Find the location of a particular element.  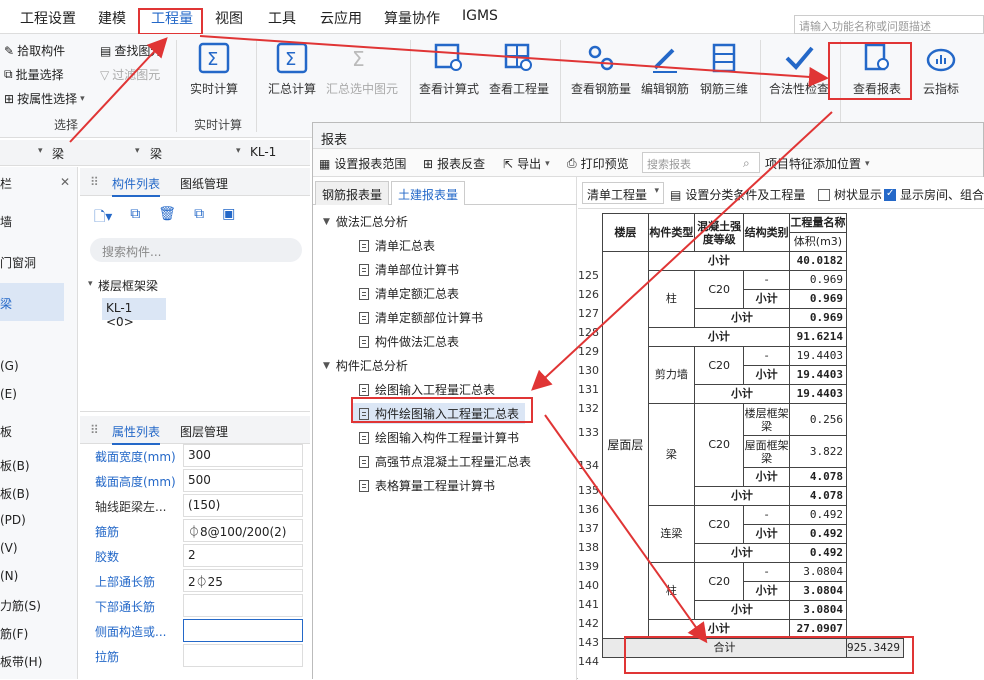

close-icon: ✕ is located at coordinates (65, 182).